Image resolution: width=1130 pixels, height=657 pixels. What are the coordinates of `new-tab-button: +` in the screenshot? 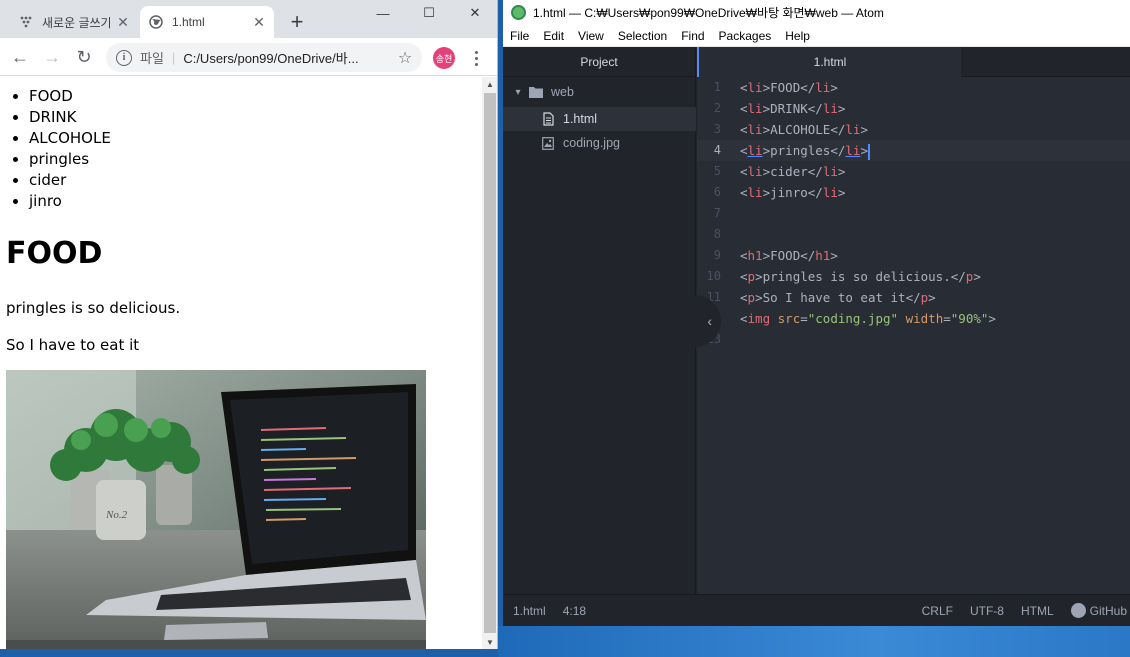 It's located at (297, 22).